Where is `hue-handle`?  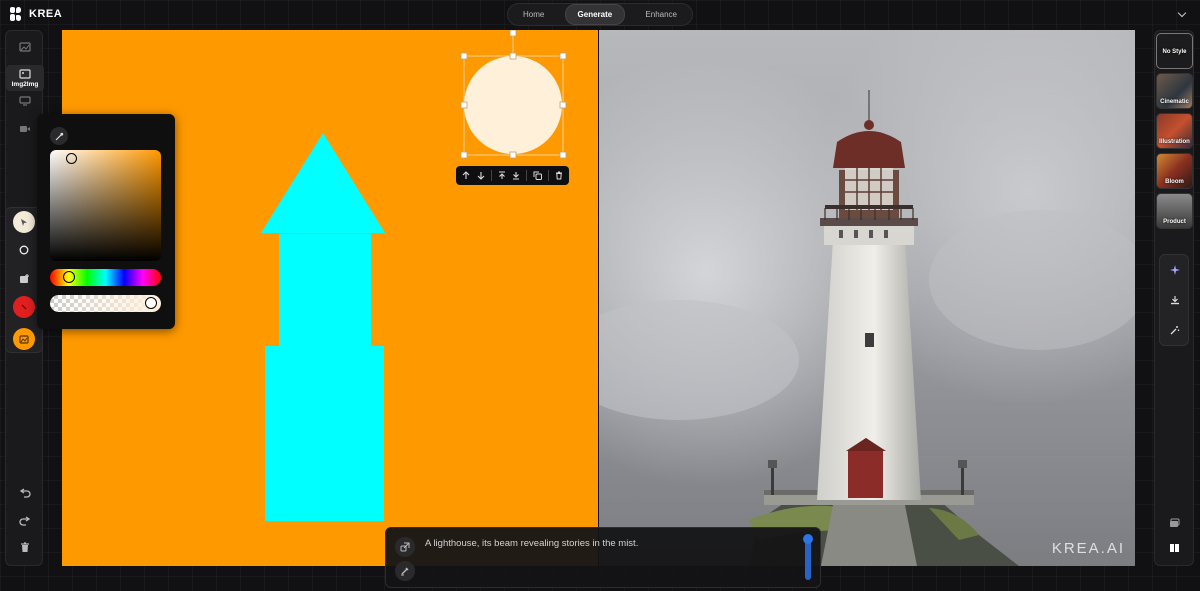
hue-handle is located at coordinates (69, 277).